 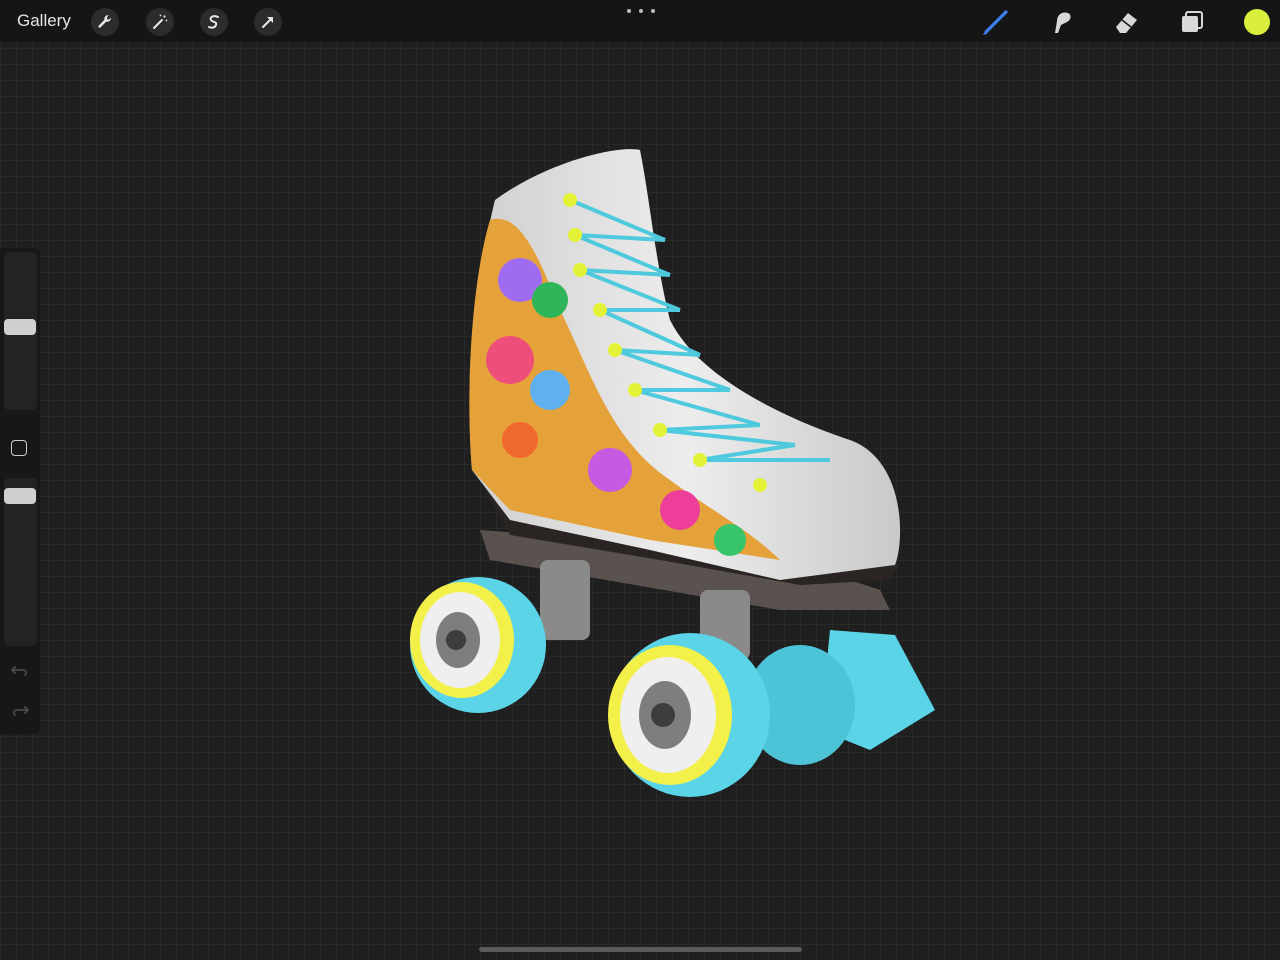 I want to click on transform-button, so click(x=268, y=22).